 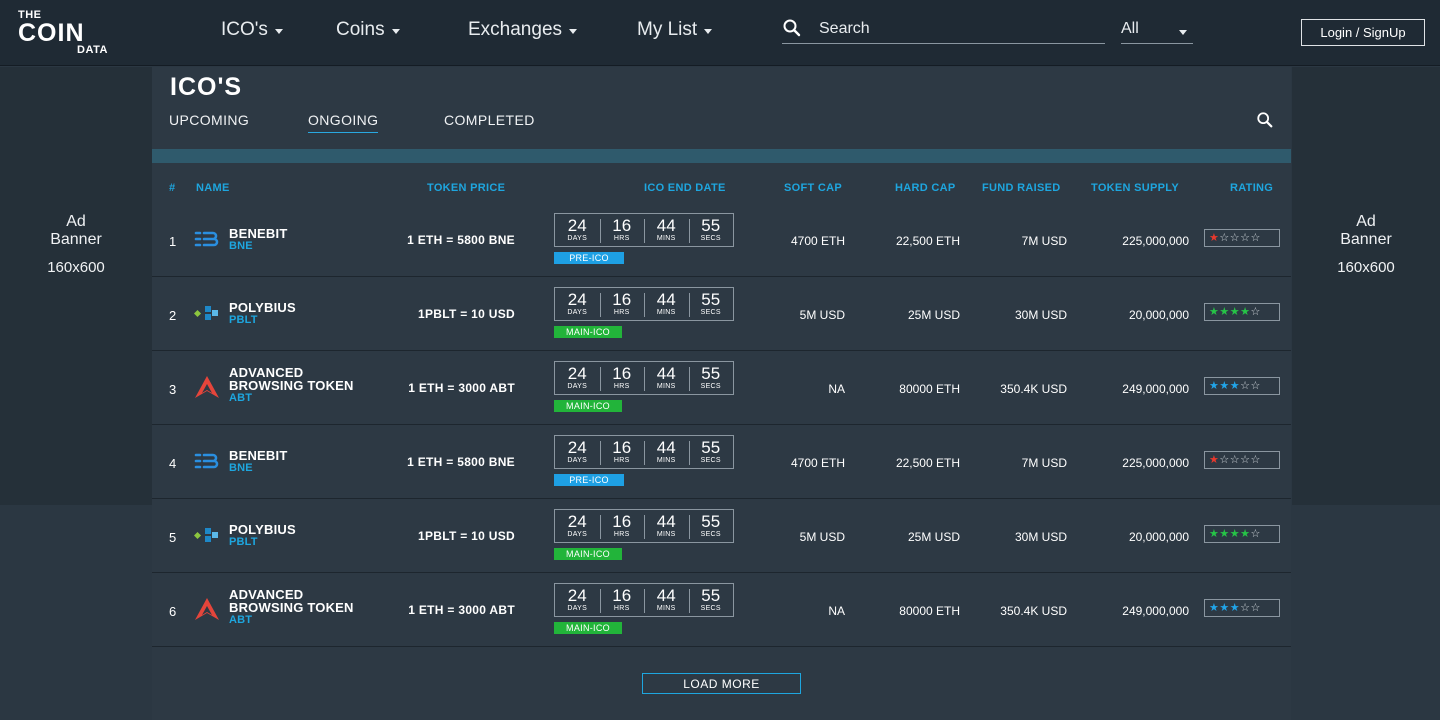 I want to click on nav-exchanges: Exchanges, so click(x=523, y=30).